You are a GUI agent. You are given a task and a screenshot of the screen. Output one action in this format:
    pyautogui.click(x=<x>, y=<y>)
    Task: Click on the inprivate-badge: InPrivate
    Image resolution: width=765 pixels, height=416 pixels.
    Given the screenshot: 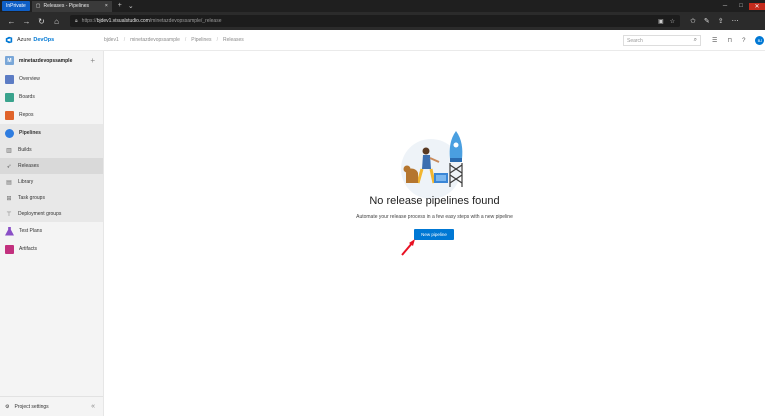 What is the action you would take?
    pyautogui.click(x=16, y=6)
    